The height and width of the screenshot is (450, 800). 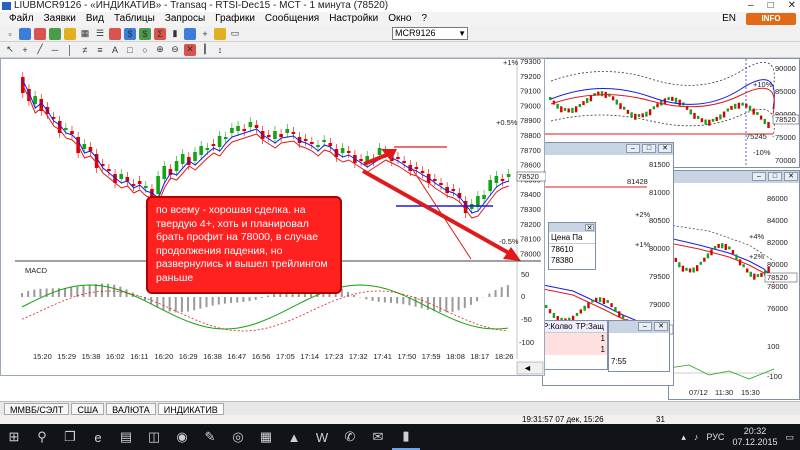 What do you see at coordinates (322, 437) in the screenshot?
I see `word-icon: W` at bounding box center [322, 437].